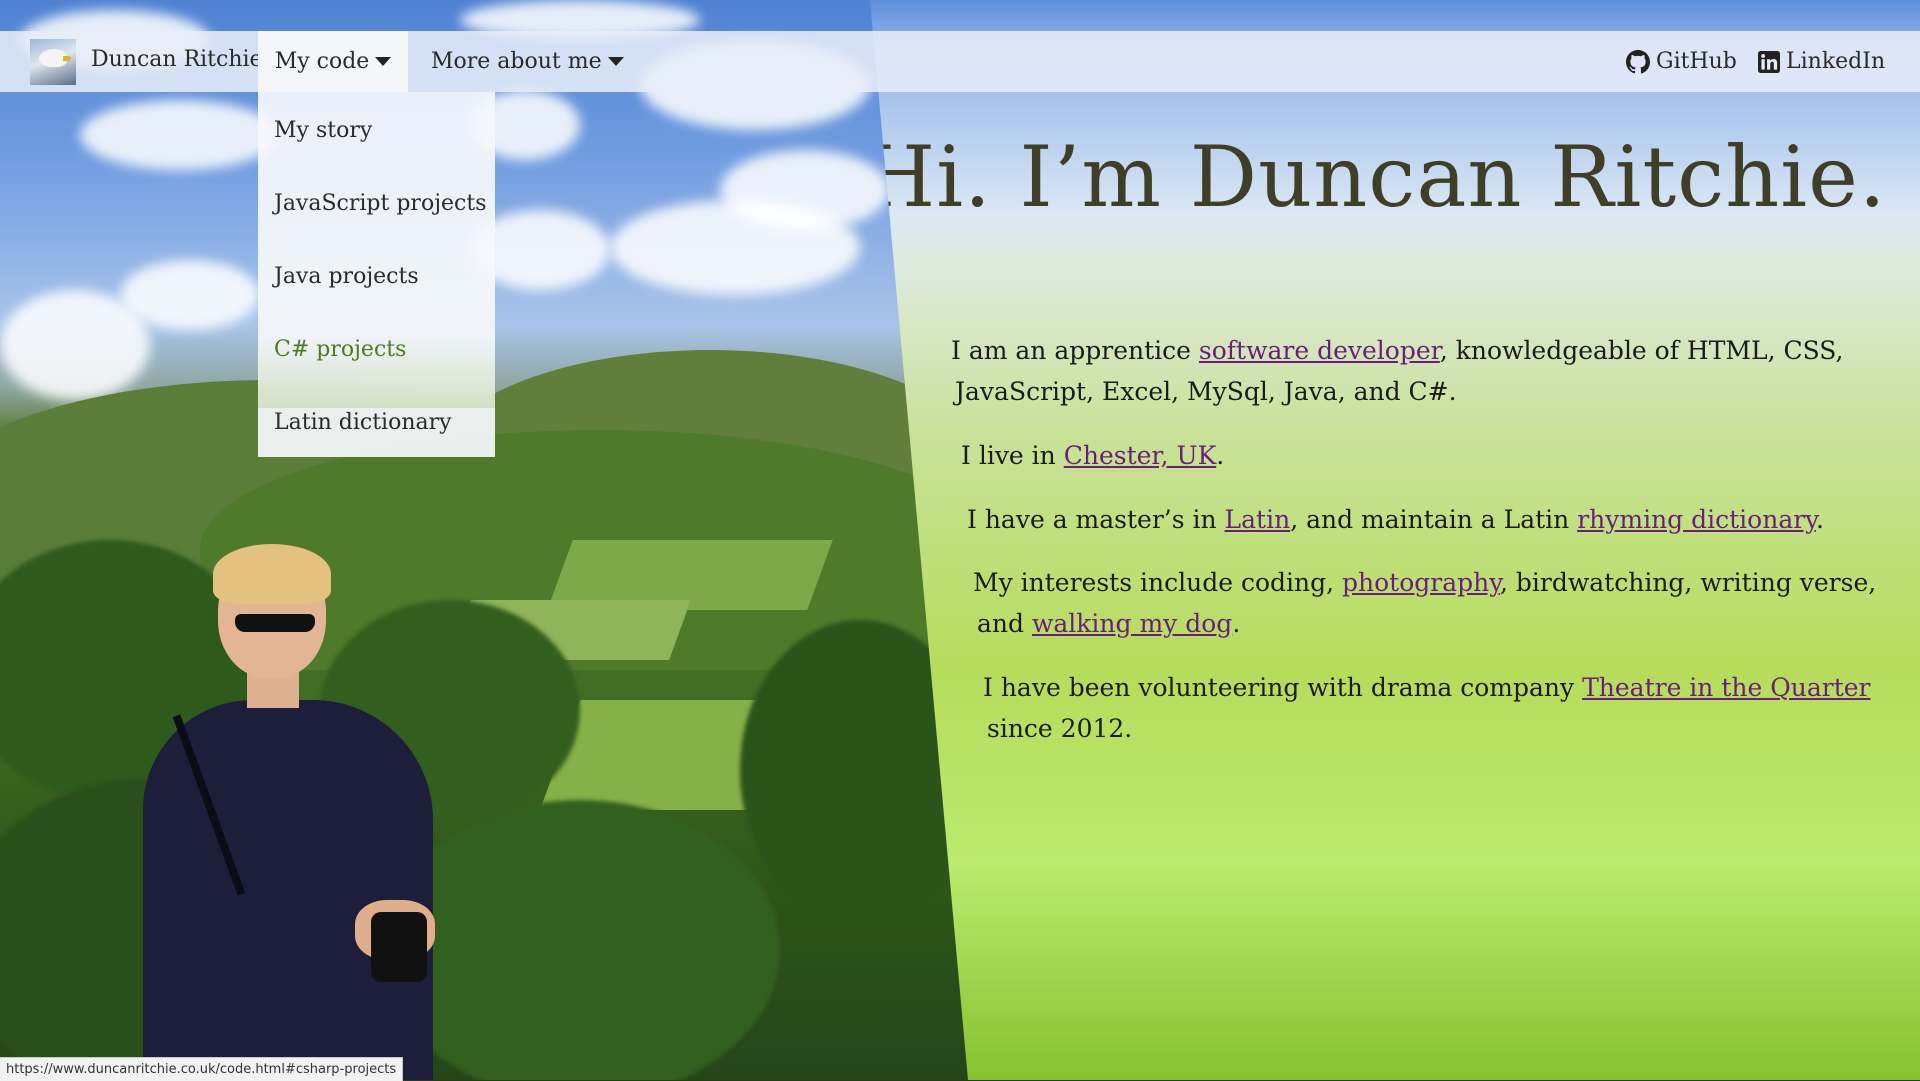  I want to click on software-developer-link: software developer, so click(1319, 350).